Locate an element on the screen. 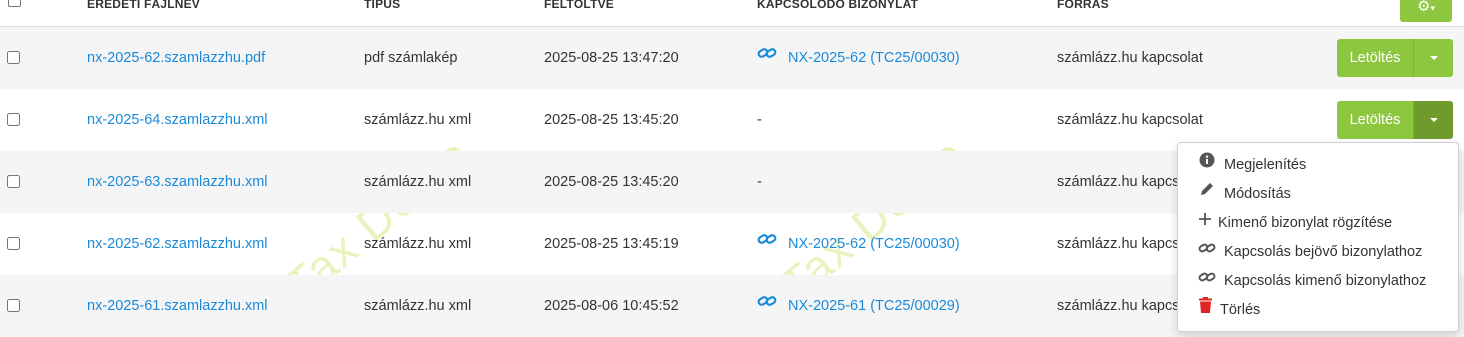 The image size is (1464, 337). menu-item-link-incoming: Kapcsolás bejövő bizonylathoz is located at coordinates (1310, 252).